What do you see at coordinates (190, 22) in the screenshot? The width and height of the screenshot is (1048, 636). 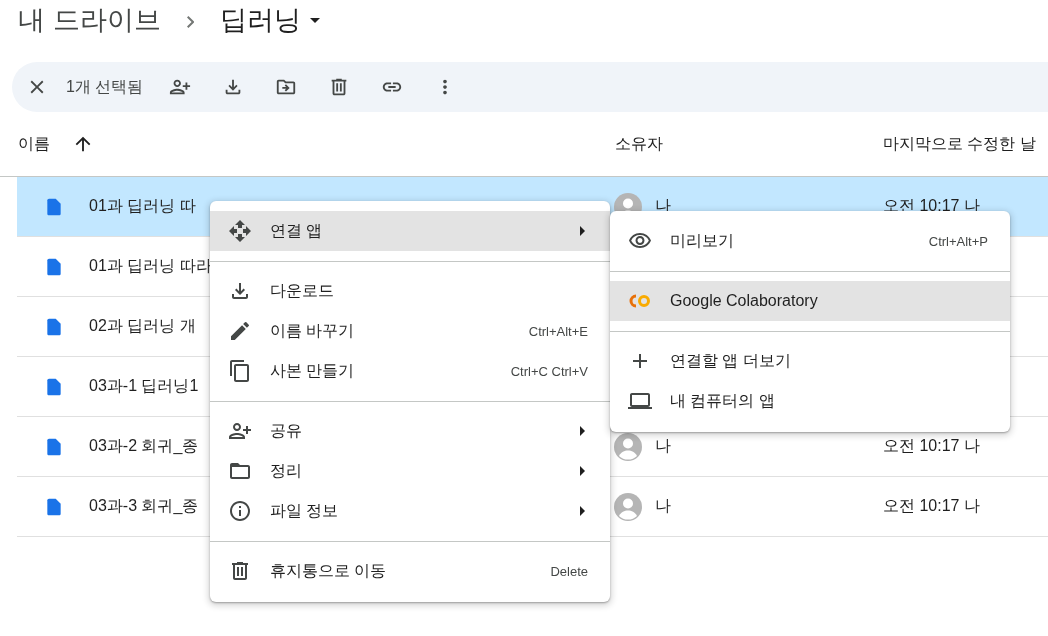 I see `chevron-right-icon` at bounding box center [190, 22].